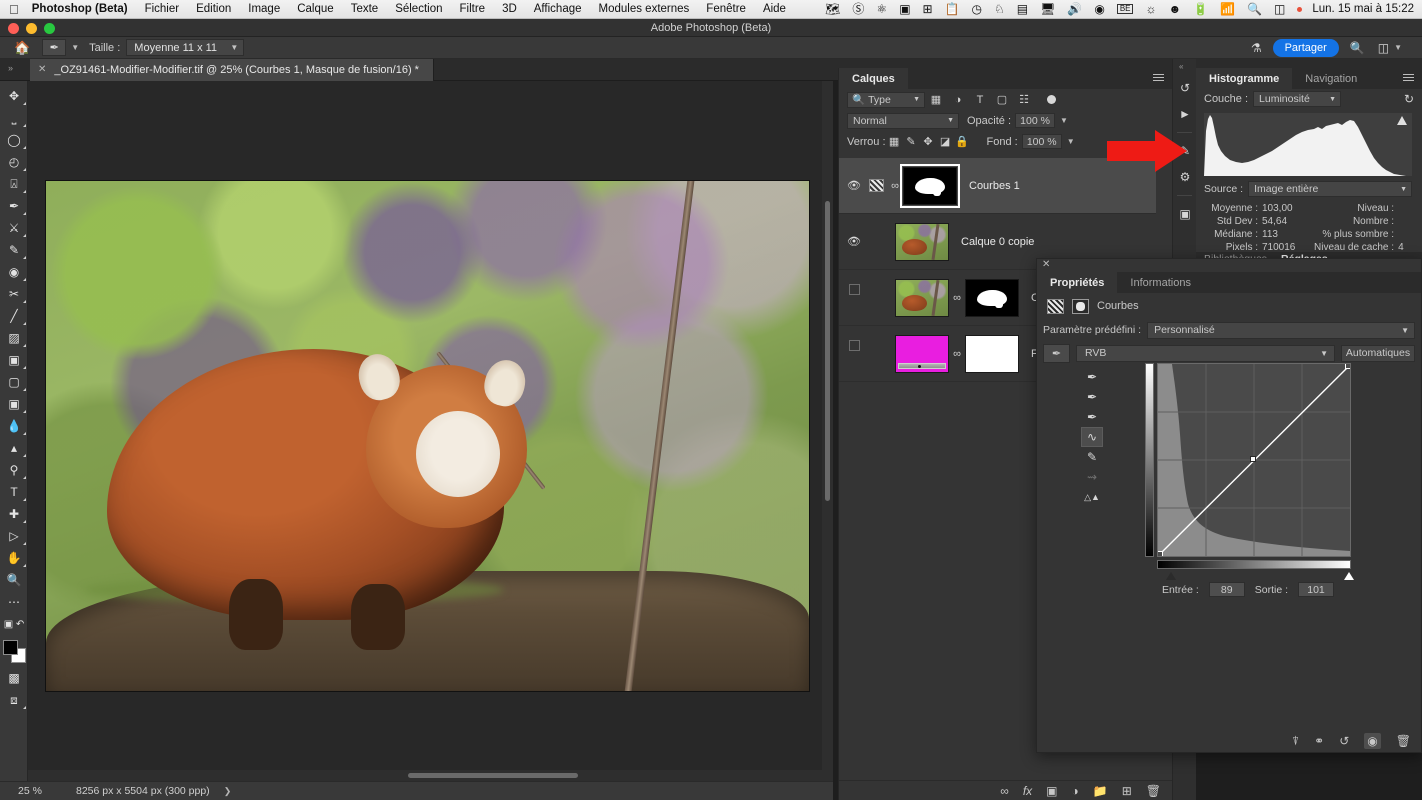  I want to click on type-filter-icon: T, so click(980, 100).